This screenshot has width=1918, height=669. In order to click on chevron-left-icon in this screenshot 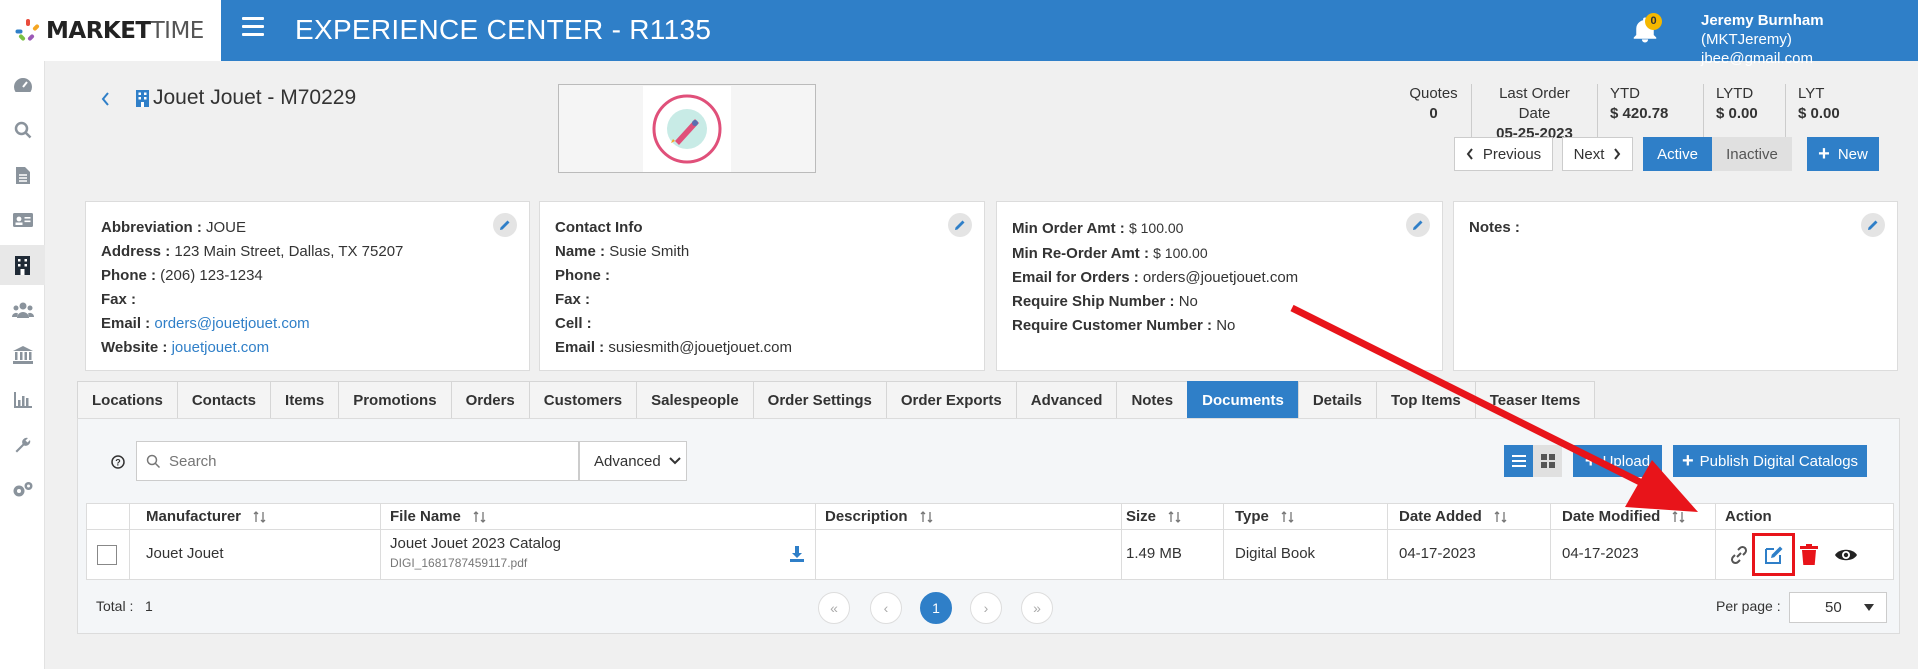, I will do `click(1469, 154)`.